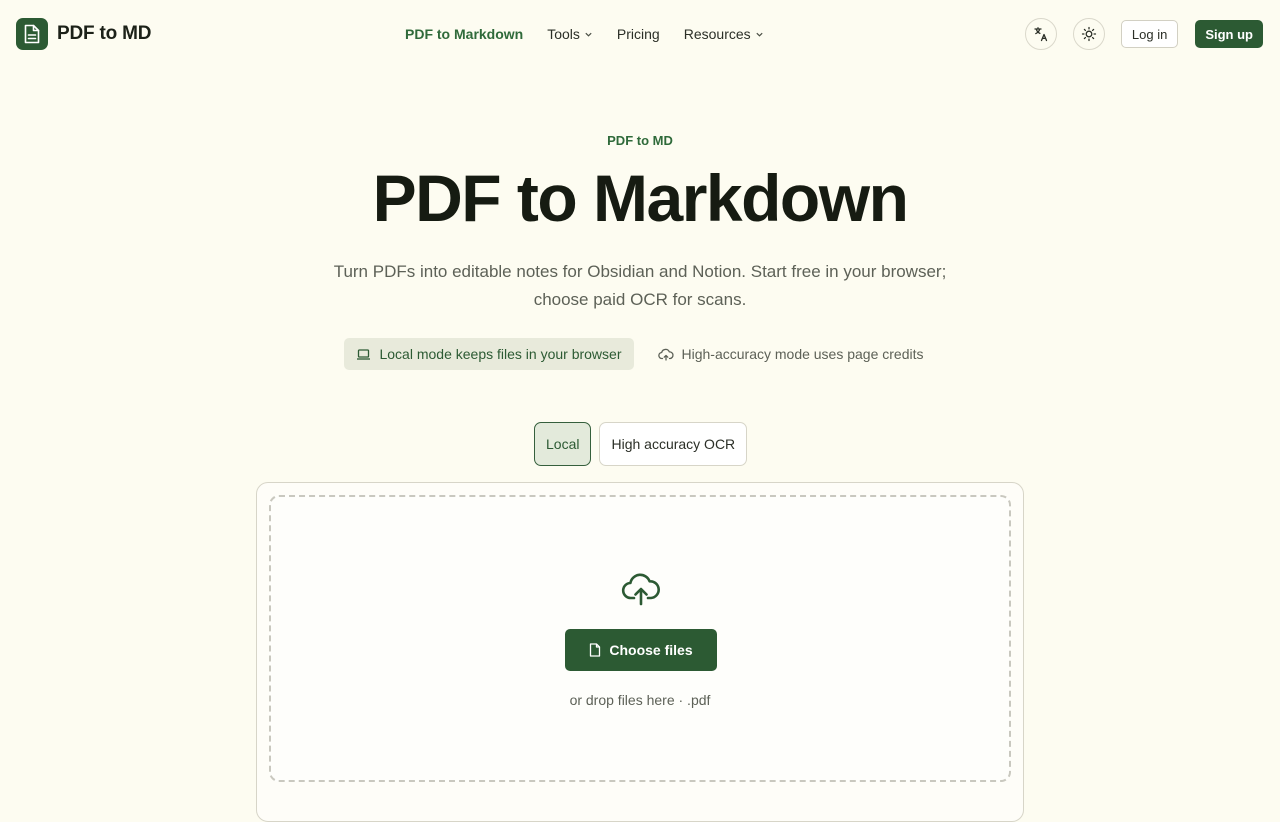  Describe the element at coordinates (1229, 34) in the screenshot. I see `signup-button: Sign up` at that location.